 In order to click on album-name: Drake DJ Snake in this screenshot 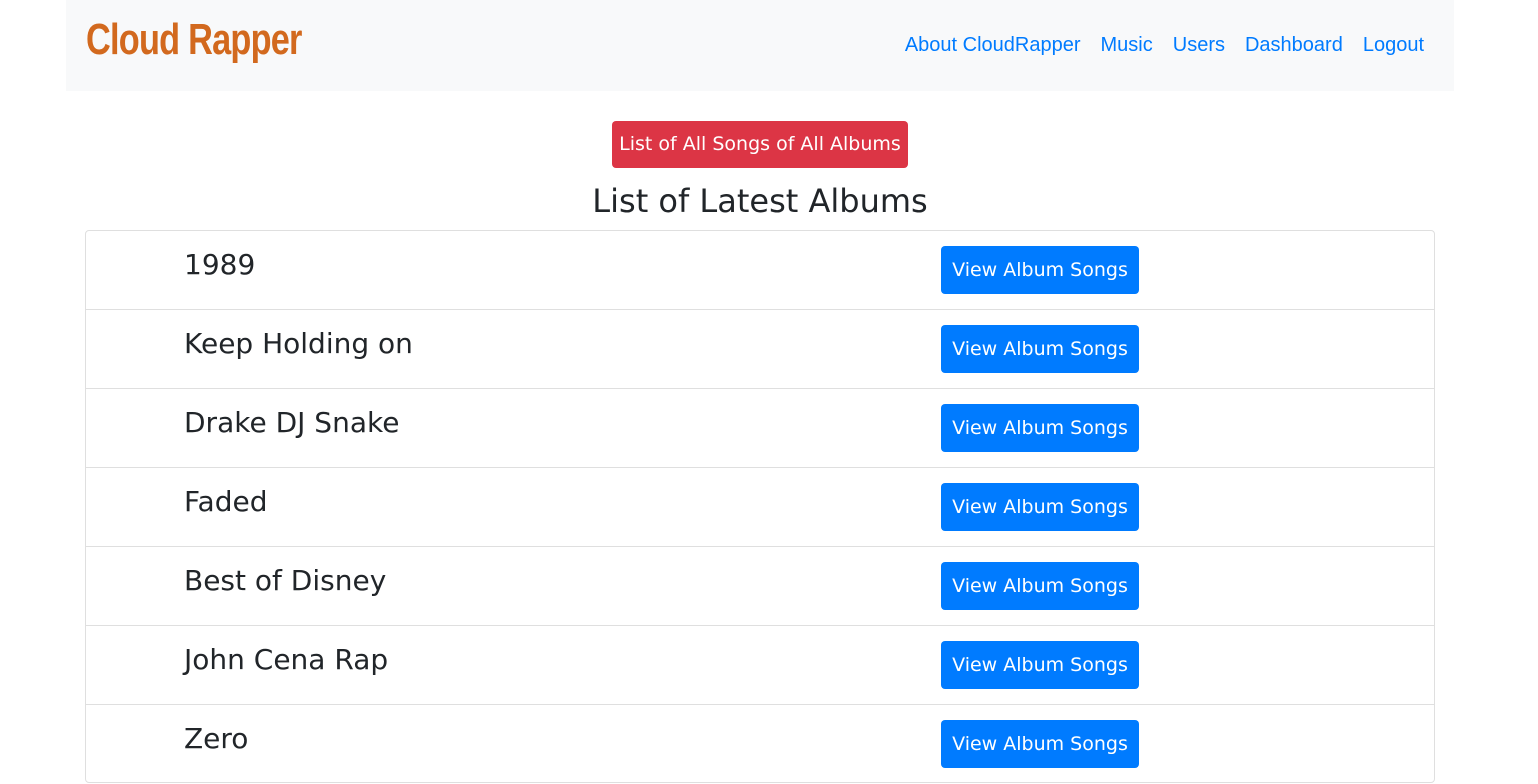, I will do `click(292, 422)`.